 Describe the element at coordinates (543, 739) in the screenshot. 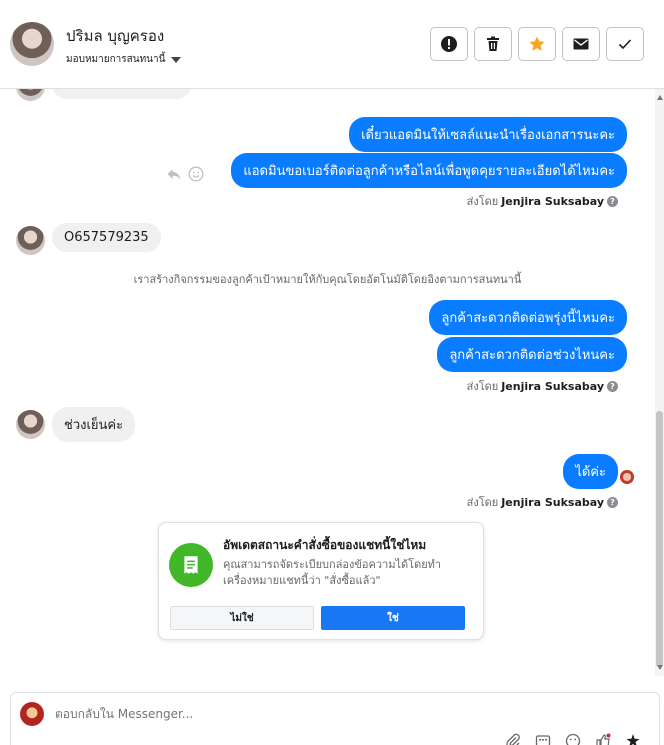

I see `saved-replies-icon` at that location.